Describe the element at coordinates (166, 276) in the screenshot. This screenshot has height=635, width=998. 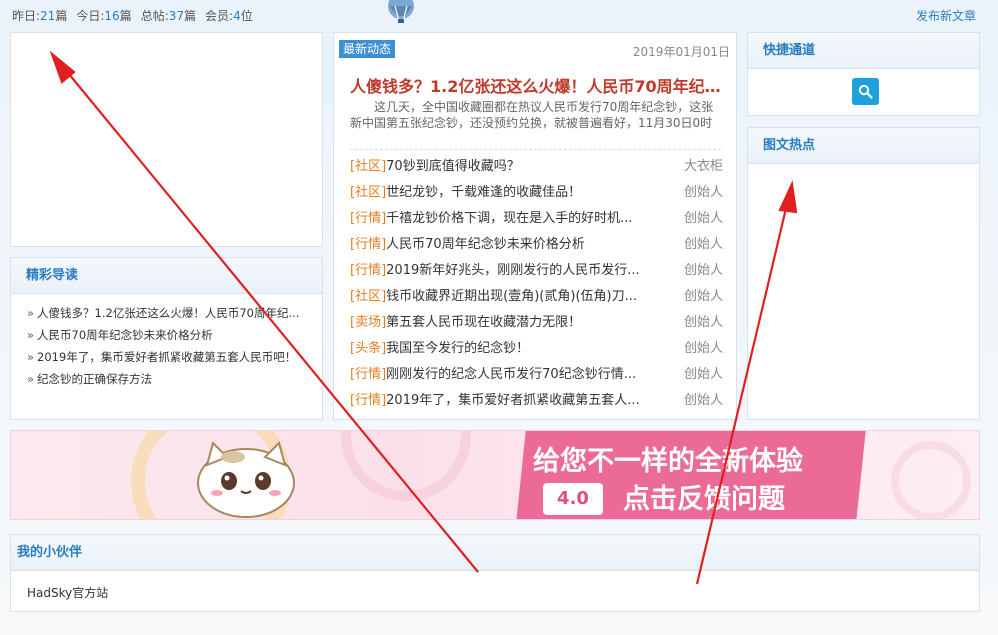
I see `featured-reading-title: 精彩导读` at that location.